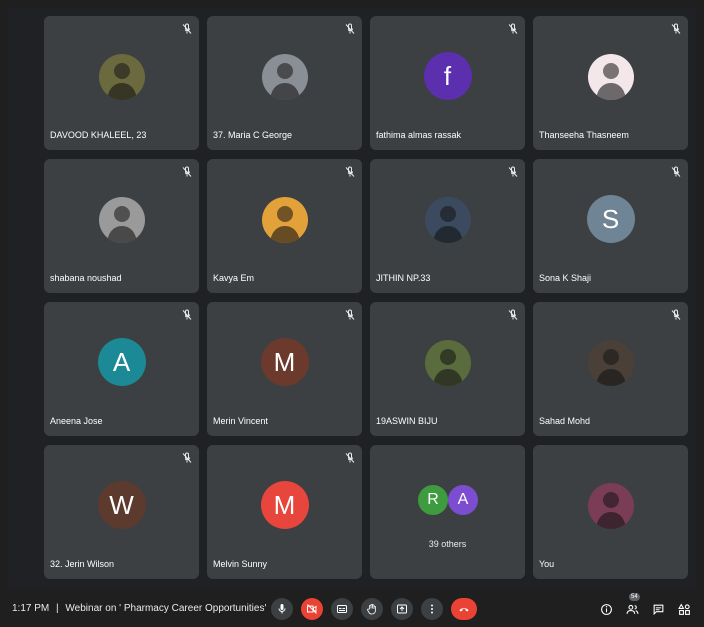 Image resolution: width=704 pixels, height=627 pixels. I want to click on hand-icon, so click(371, 609).